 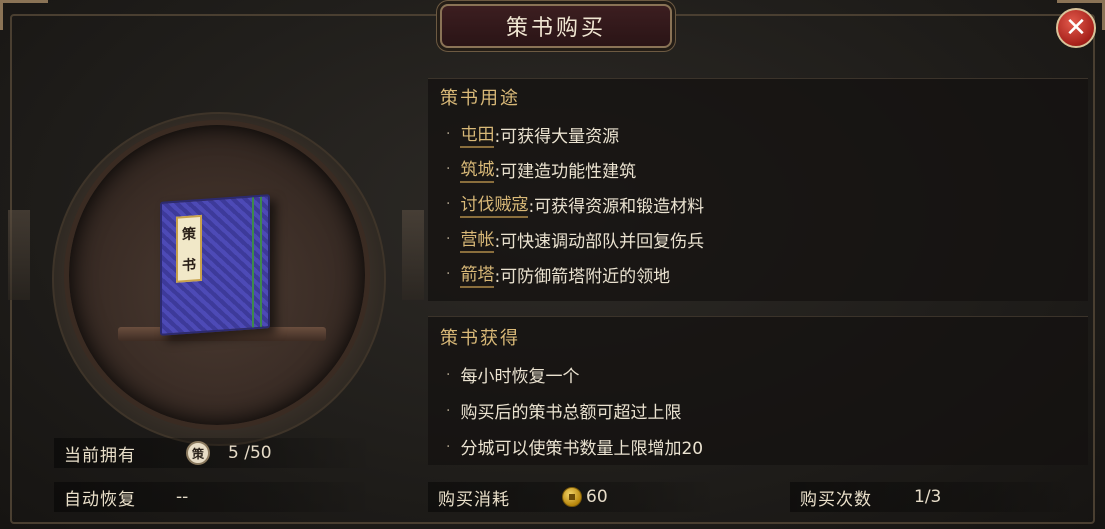 I want to click on book-label-char: 策, so click(x=189, y=234).